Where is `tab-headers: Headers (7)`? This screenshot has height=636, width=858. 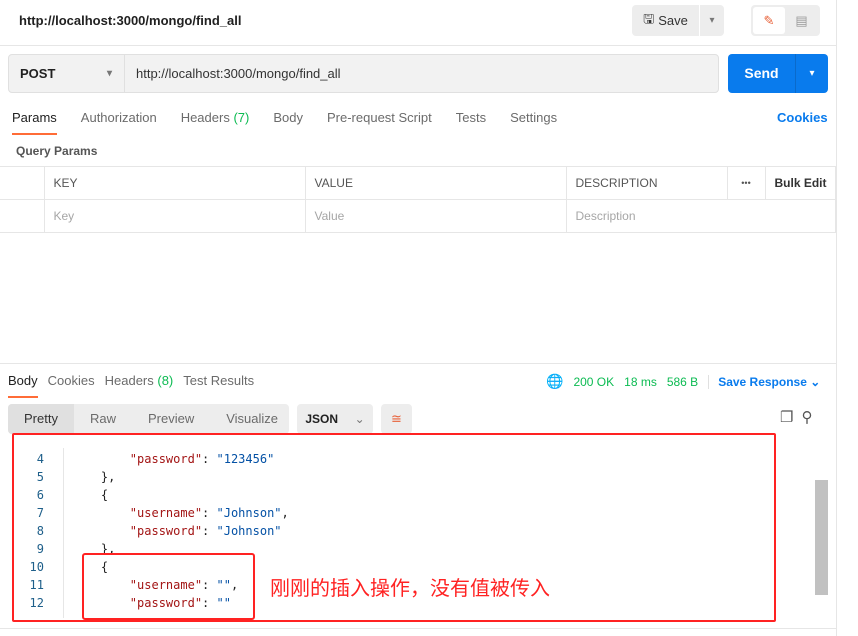 tab-headers: Headers (7) is located at coordinates (215, 122).